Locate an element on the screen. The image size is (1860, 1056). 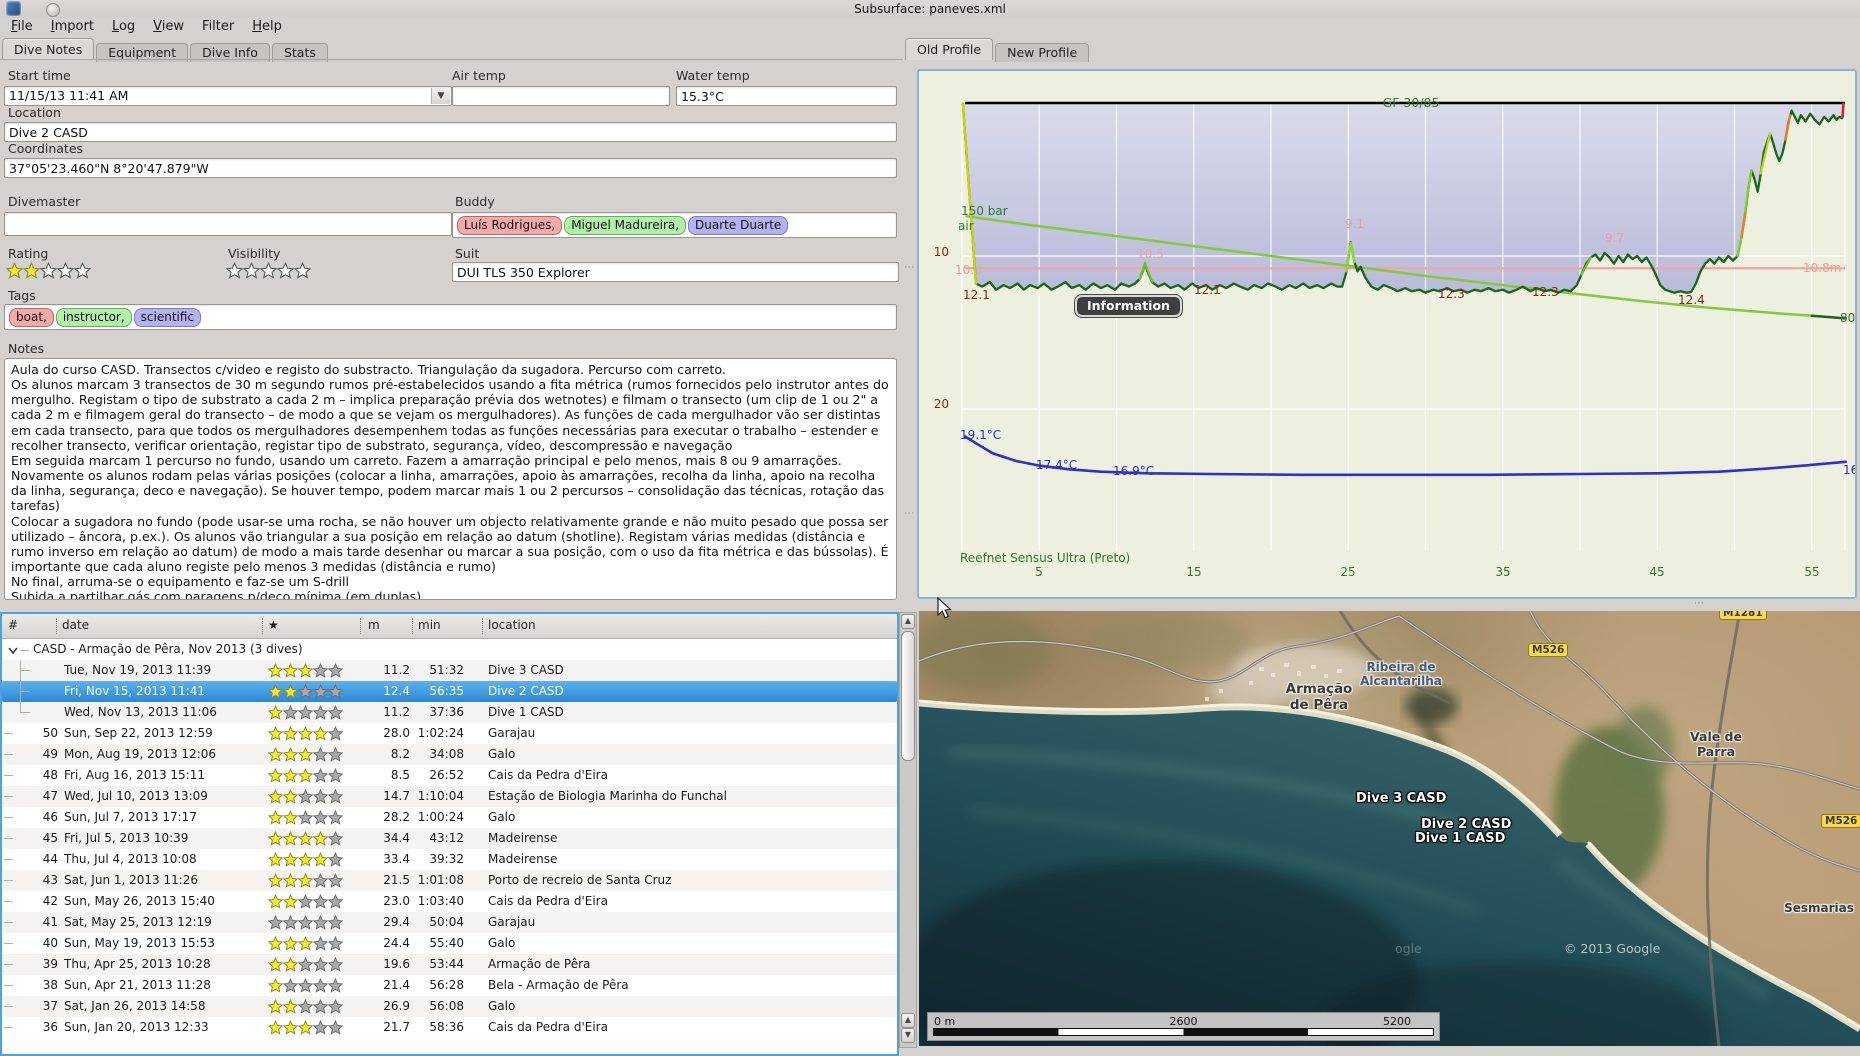
col-header-num: # is located at coordinates (13, 625).